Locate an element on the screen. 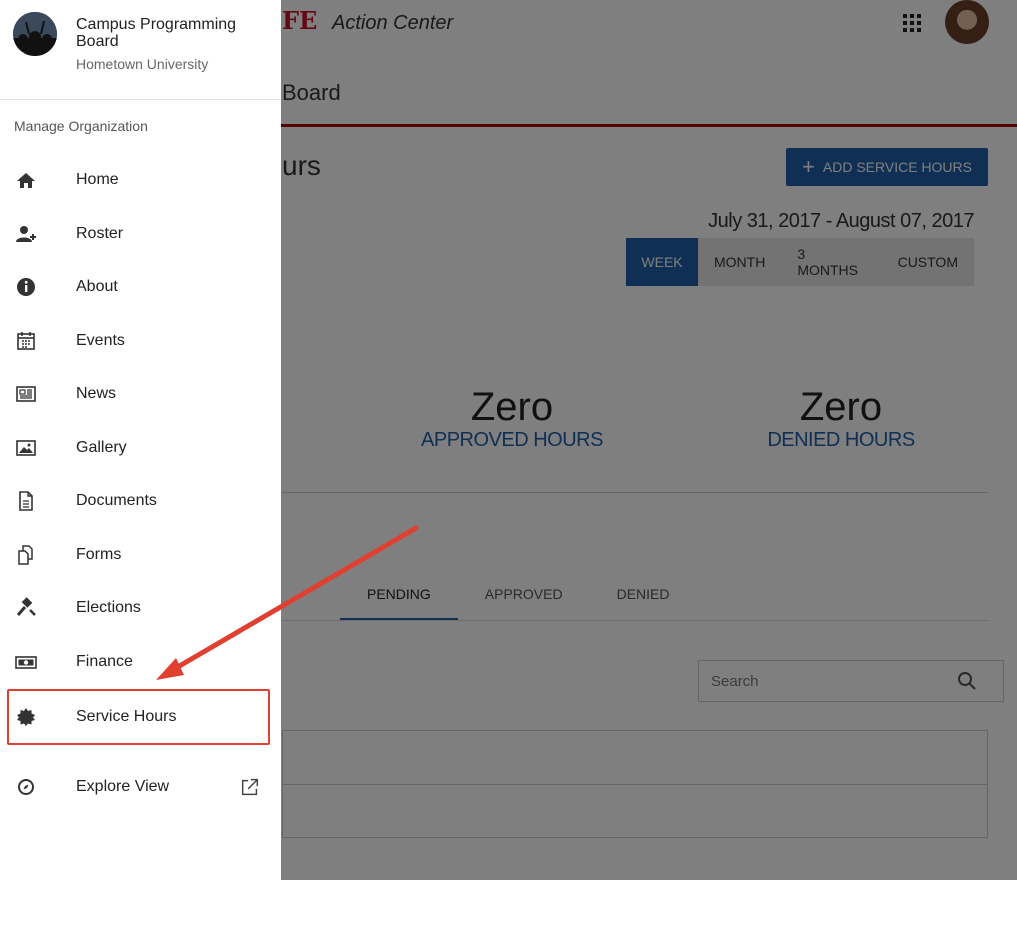 Image resolution: width=1017 pixels, height=930 pixels. forms-icon is located at coordinates (25, 554).